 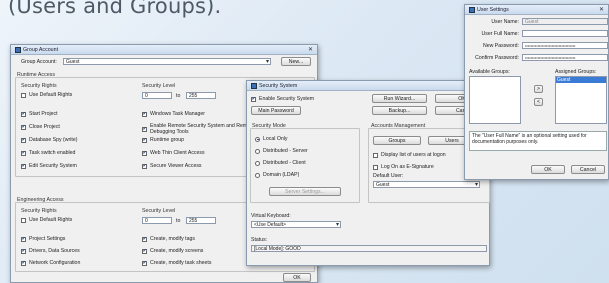 I want to click on eng-security-level-to: 255, so click(x=201, y=220).